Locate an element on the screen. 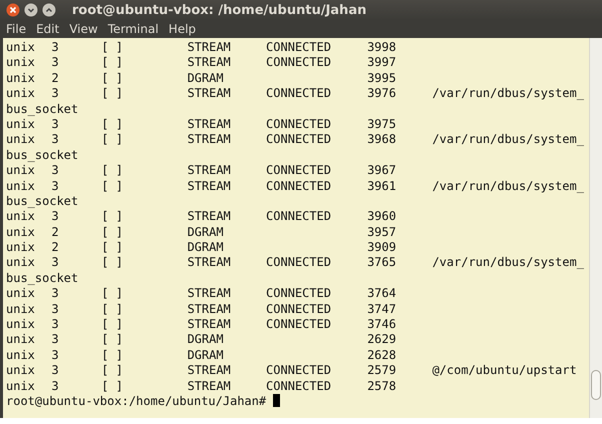 This screenshot has width=602, height=424. close-icon is located at coordinates (13, 10).